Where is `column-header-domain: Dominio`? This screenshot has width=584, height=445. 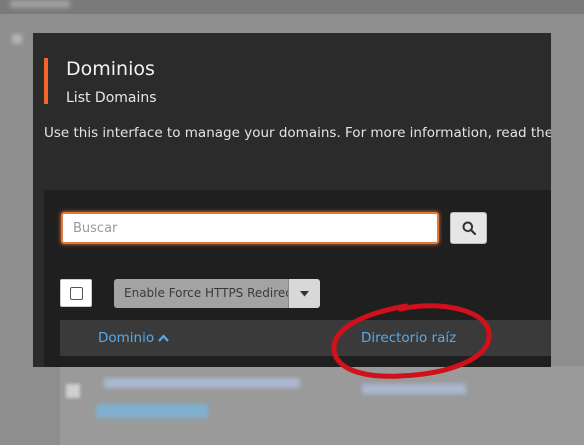
column-header-domain: Dominio is located at coordinates (133, 338).